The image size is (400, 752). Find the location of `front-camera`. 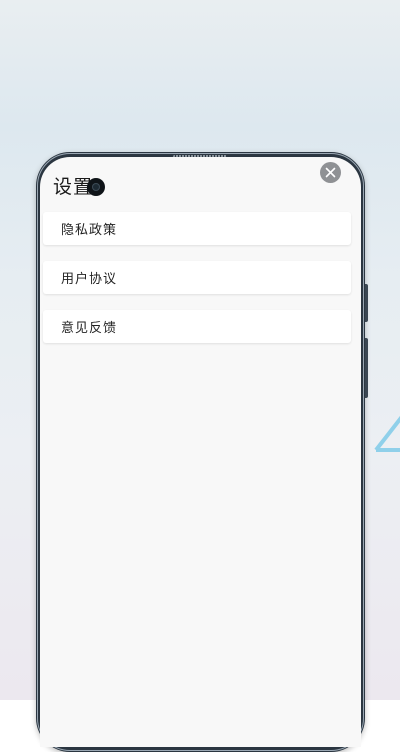

front-camera is located at coordinates (96, 187).